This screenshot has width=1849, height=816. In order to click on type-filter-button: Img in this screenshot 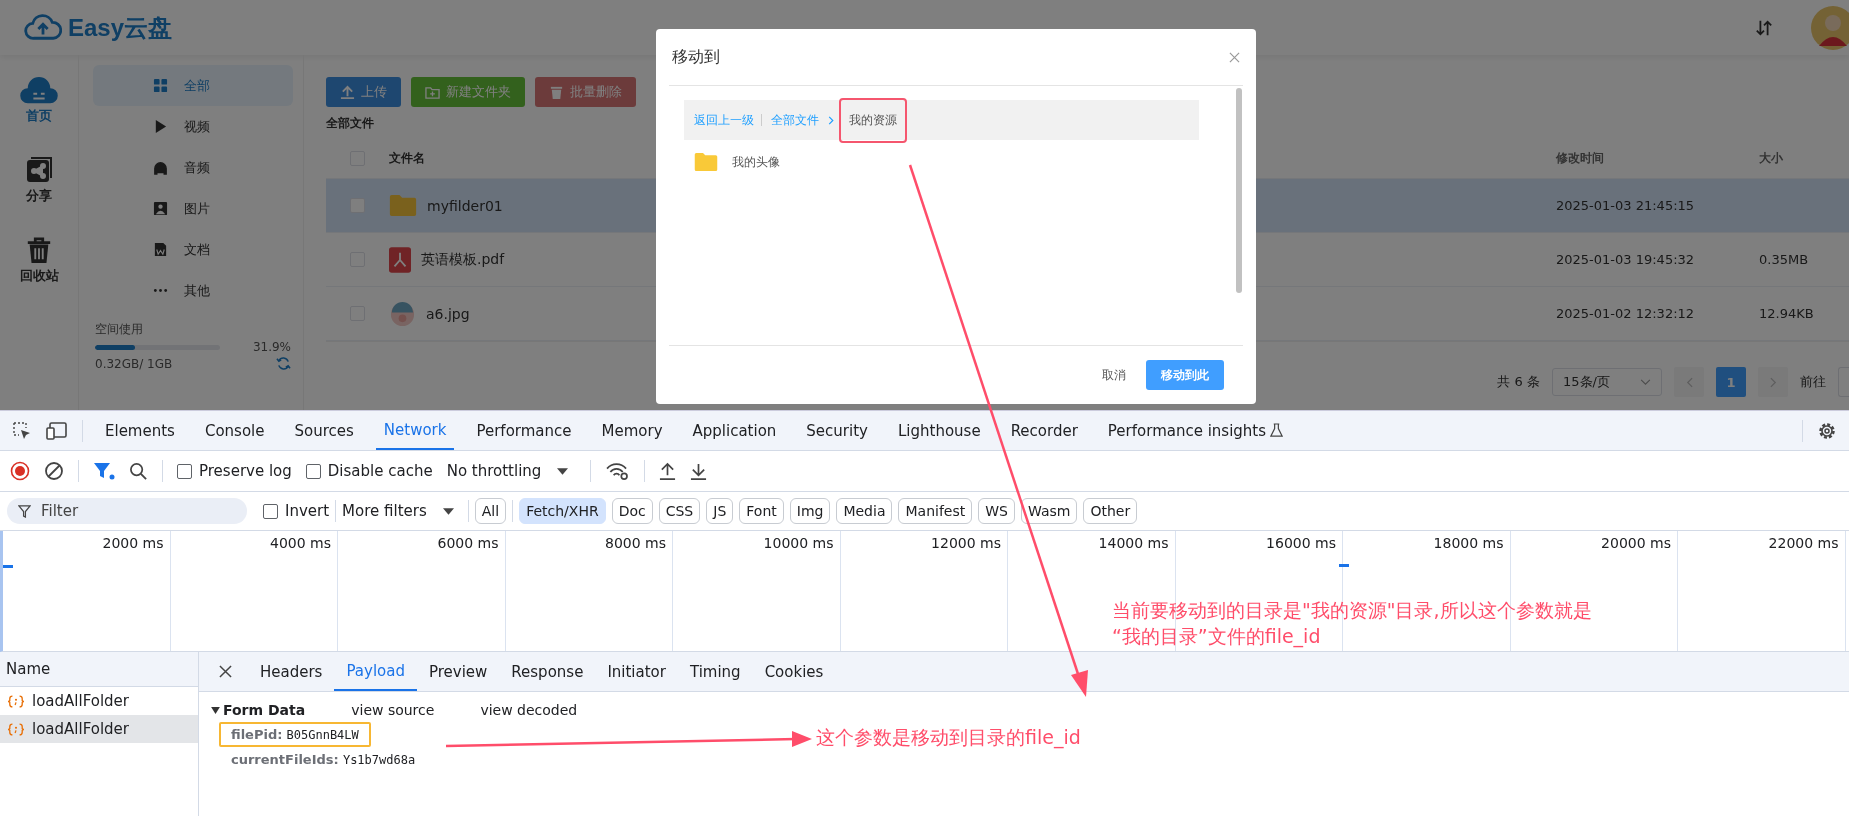, I will do `click(810, 511)`.